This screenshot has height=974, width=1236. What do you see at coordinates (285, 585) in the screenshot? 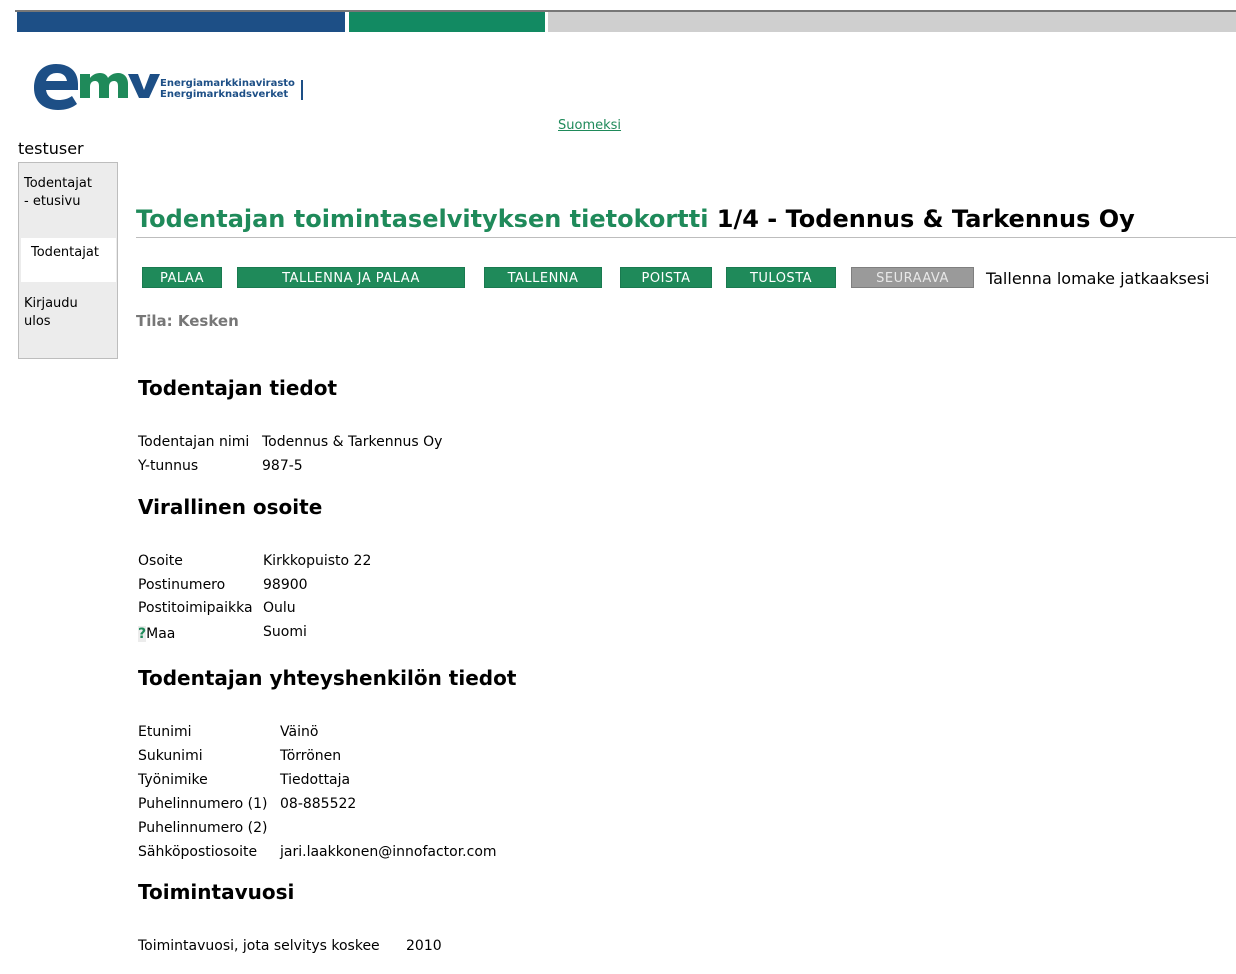
I see `postal-code-value: 98900` at bounding box center [285, 585].